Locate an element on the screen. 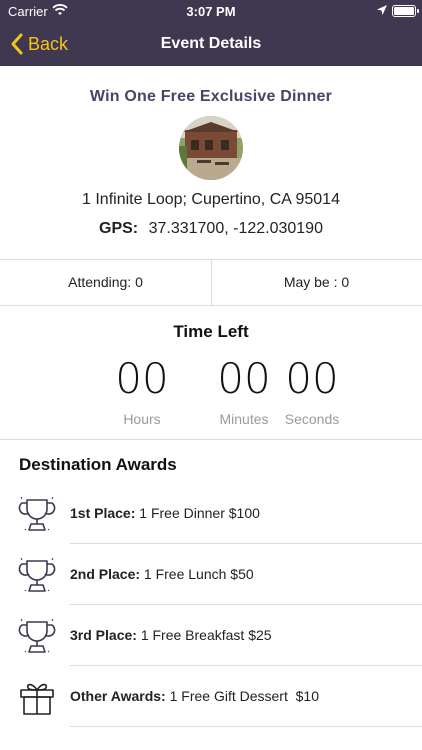  award-text: 3rd Place: 1 Free Breakfast $25 is located at coordinates (171, 635).